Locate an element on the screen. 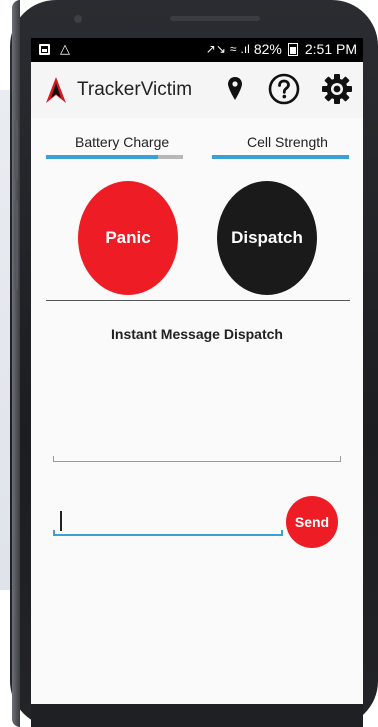 The image size is (378, 727). battery-charge-label: Battery Charge is located at coordinates (122, 142).